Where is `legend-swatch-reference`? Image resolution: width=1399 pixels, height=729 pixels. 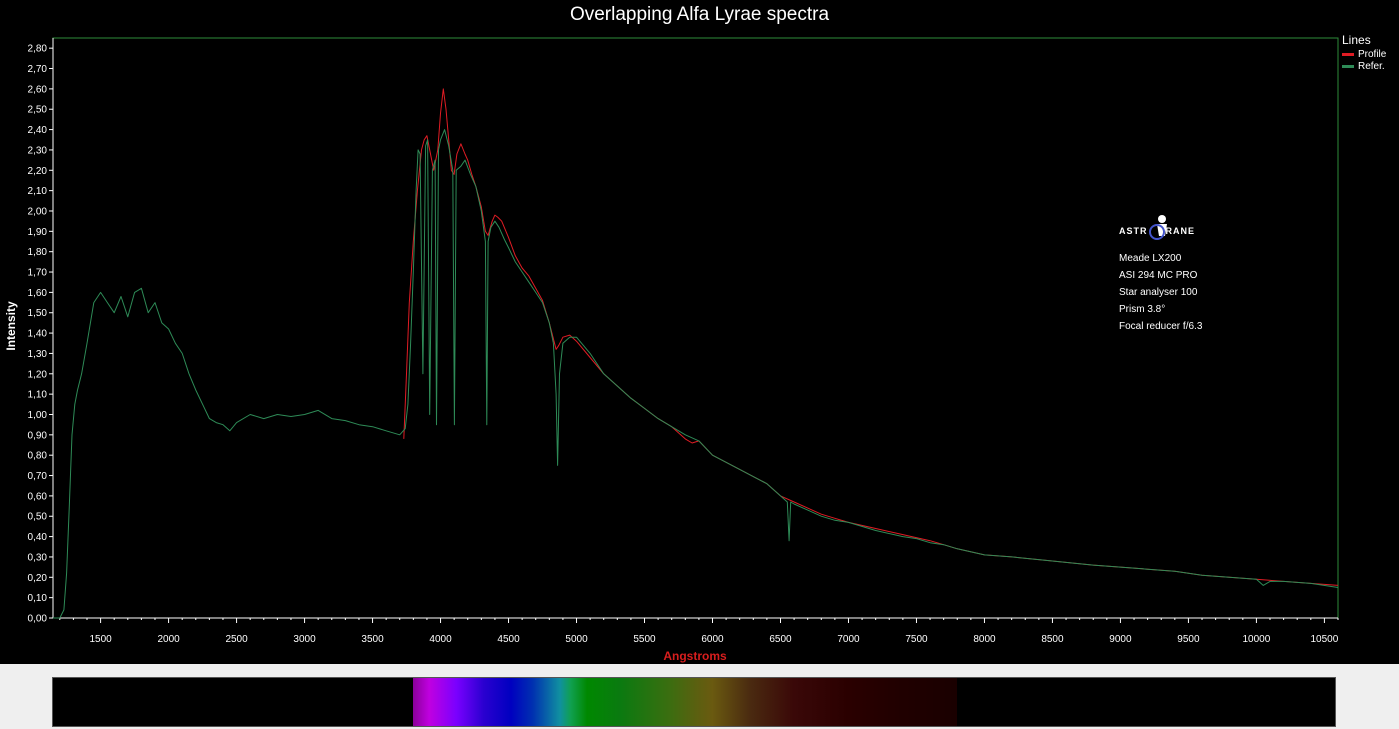 legend-swatch-reference is located at coordinates (1348, 66).